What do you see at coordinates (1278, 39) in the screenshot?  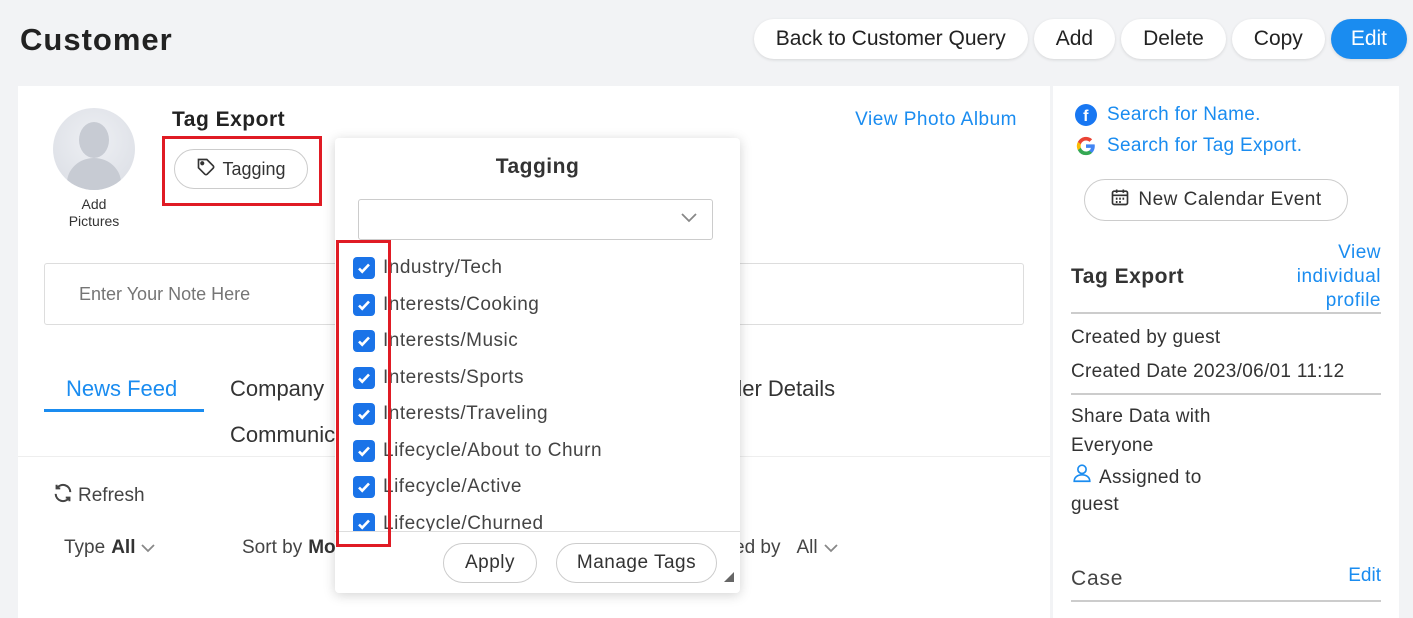 I see `copy-button: Copy` at bounding box center [1278, 39].